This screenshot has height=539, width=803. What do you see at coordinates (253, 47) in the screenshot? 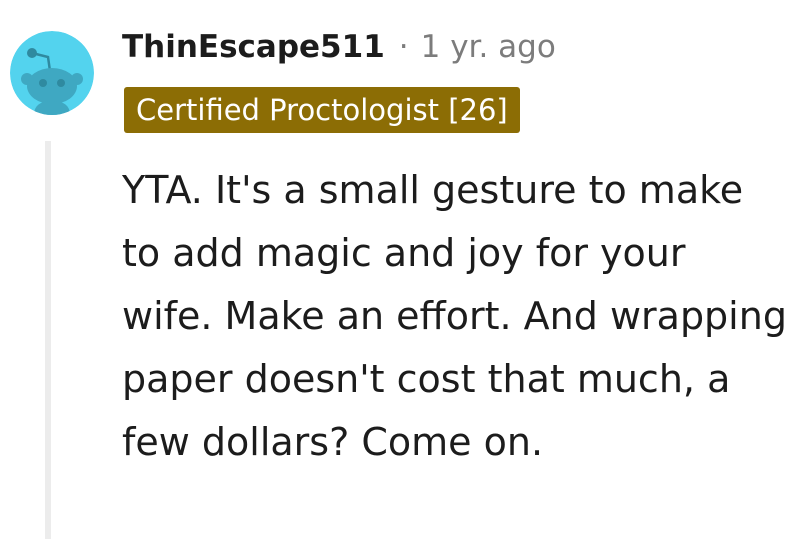
I see `username-link: ThinEscape511` at bounding box center [253, 47].